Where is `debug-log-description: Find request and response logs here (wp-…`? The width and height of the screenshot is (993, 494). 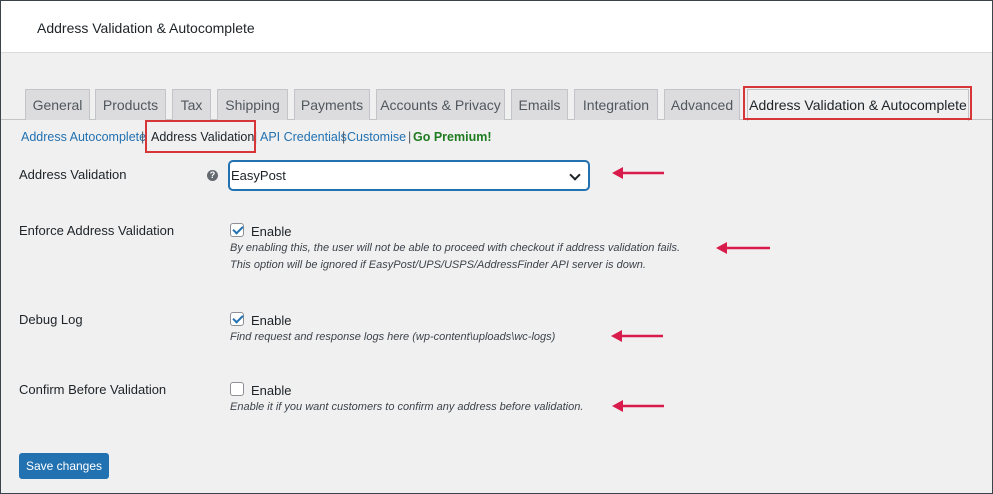 debug-log-description: Find request and response logs here (wp-… is located at coordinates (393, 337).